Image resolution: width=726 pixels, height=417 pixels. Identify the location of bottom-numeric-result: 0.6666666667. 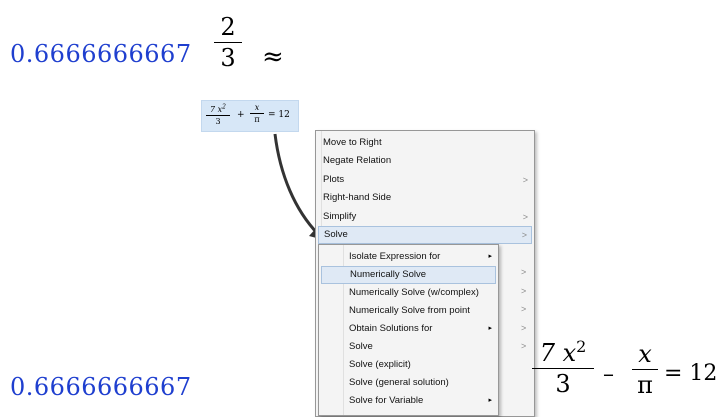
(101, 387).